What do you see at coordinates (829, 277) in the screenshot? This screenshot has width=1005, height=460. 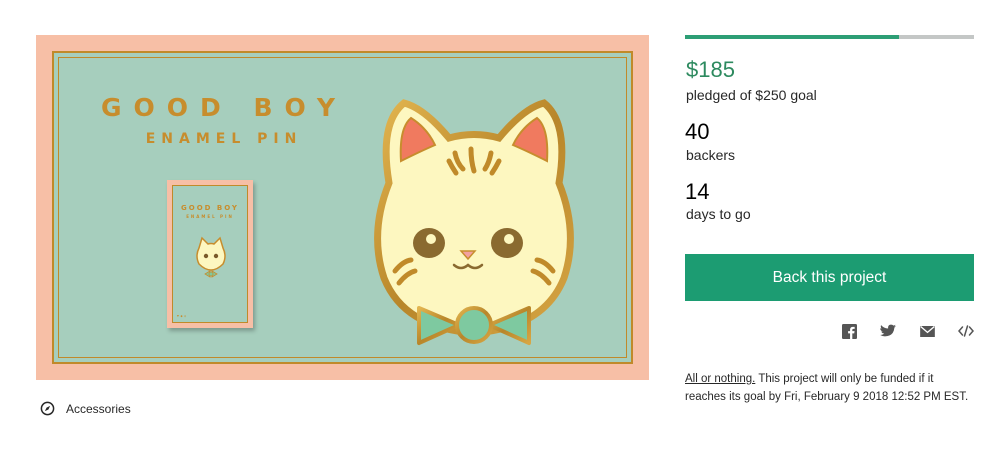 I see `back-this-project-button: Back this project` at bounding box center [829, 277].